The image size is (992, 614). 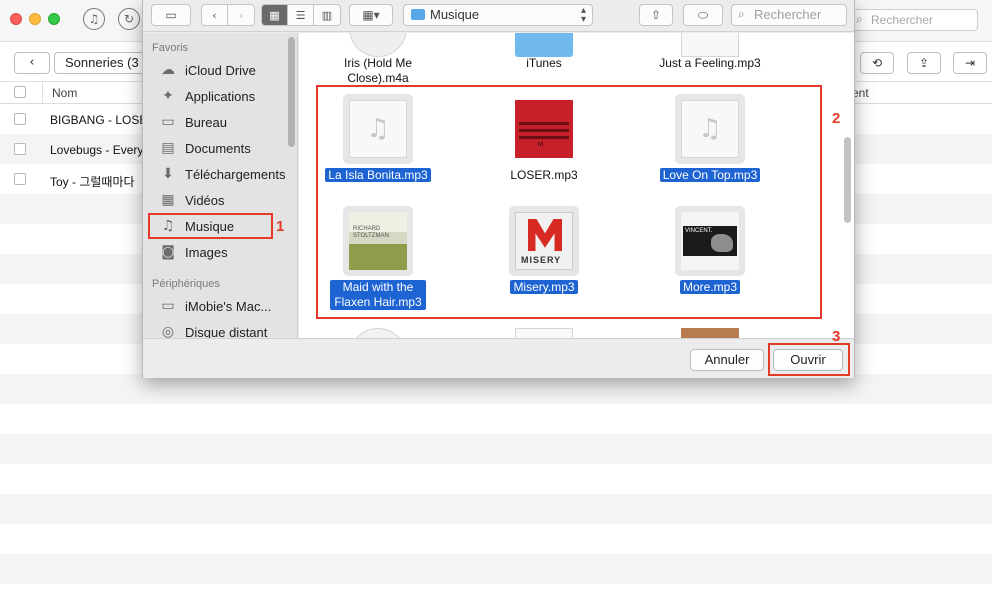 What do you see at coordinates (241, 15) in the screenshot?
I see `forward-arrow-icon: ›` at bounding box center [241, 15].